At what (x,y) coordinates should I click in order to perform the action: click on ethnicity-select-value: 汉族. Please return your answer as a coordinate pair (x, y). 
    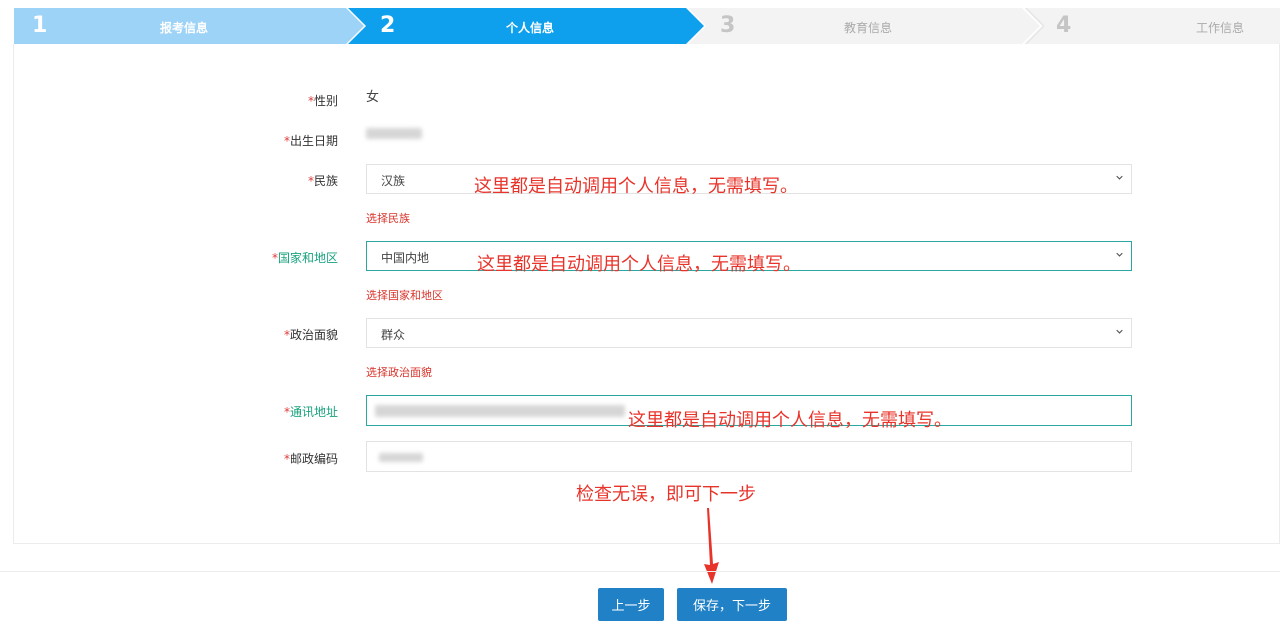
    Looking at the image, I should click on (393, 181).